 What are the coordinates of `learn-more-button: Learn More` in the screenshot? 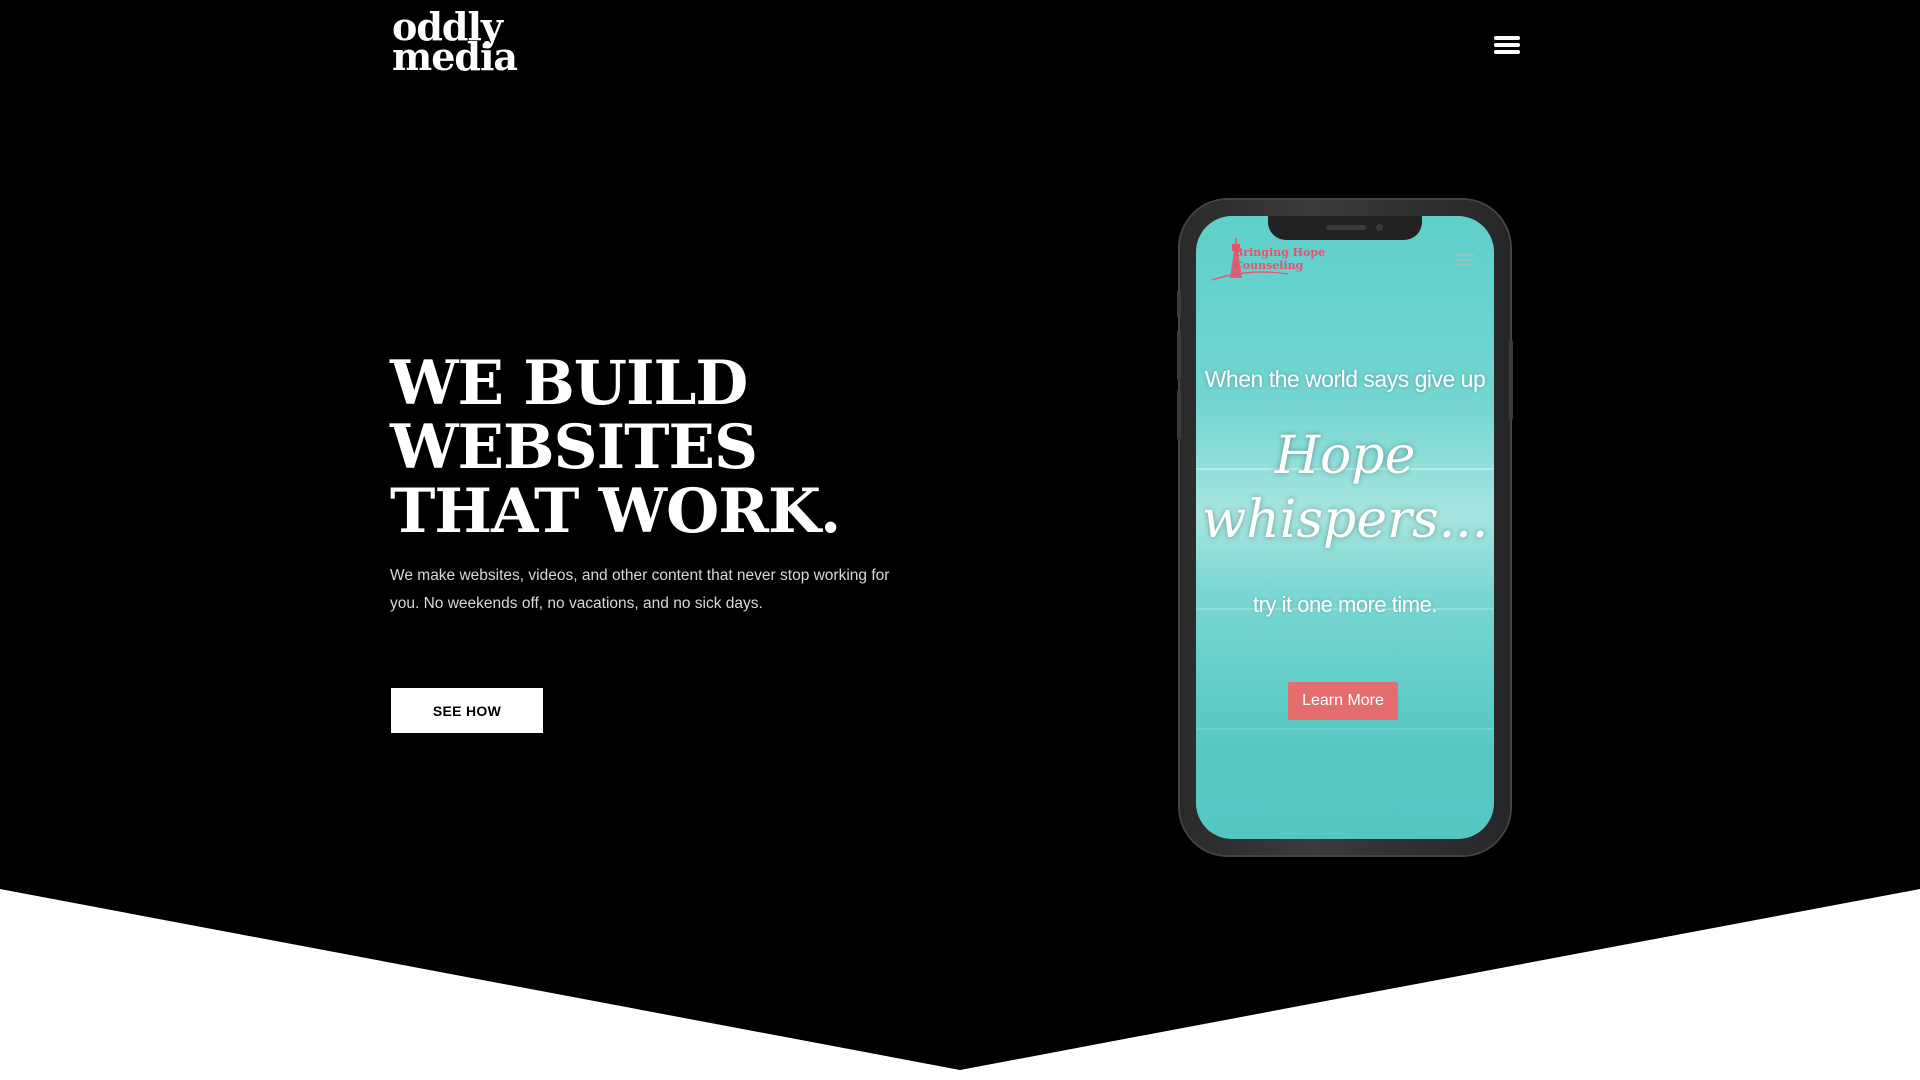 It's located at (1343, 701).